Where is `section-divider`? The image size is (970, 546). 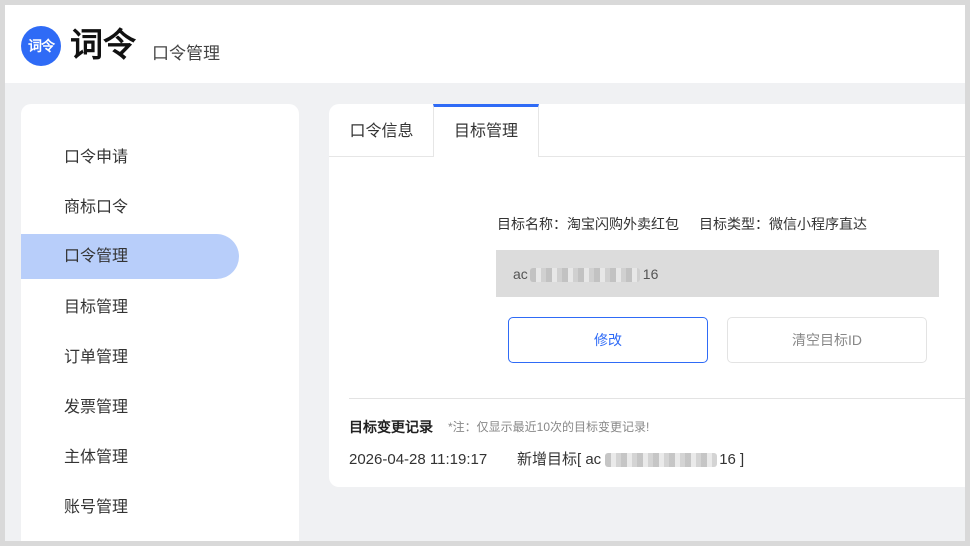
section-divider is located at coordinates (657, 398).